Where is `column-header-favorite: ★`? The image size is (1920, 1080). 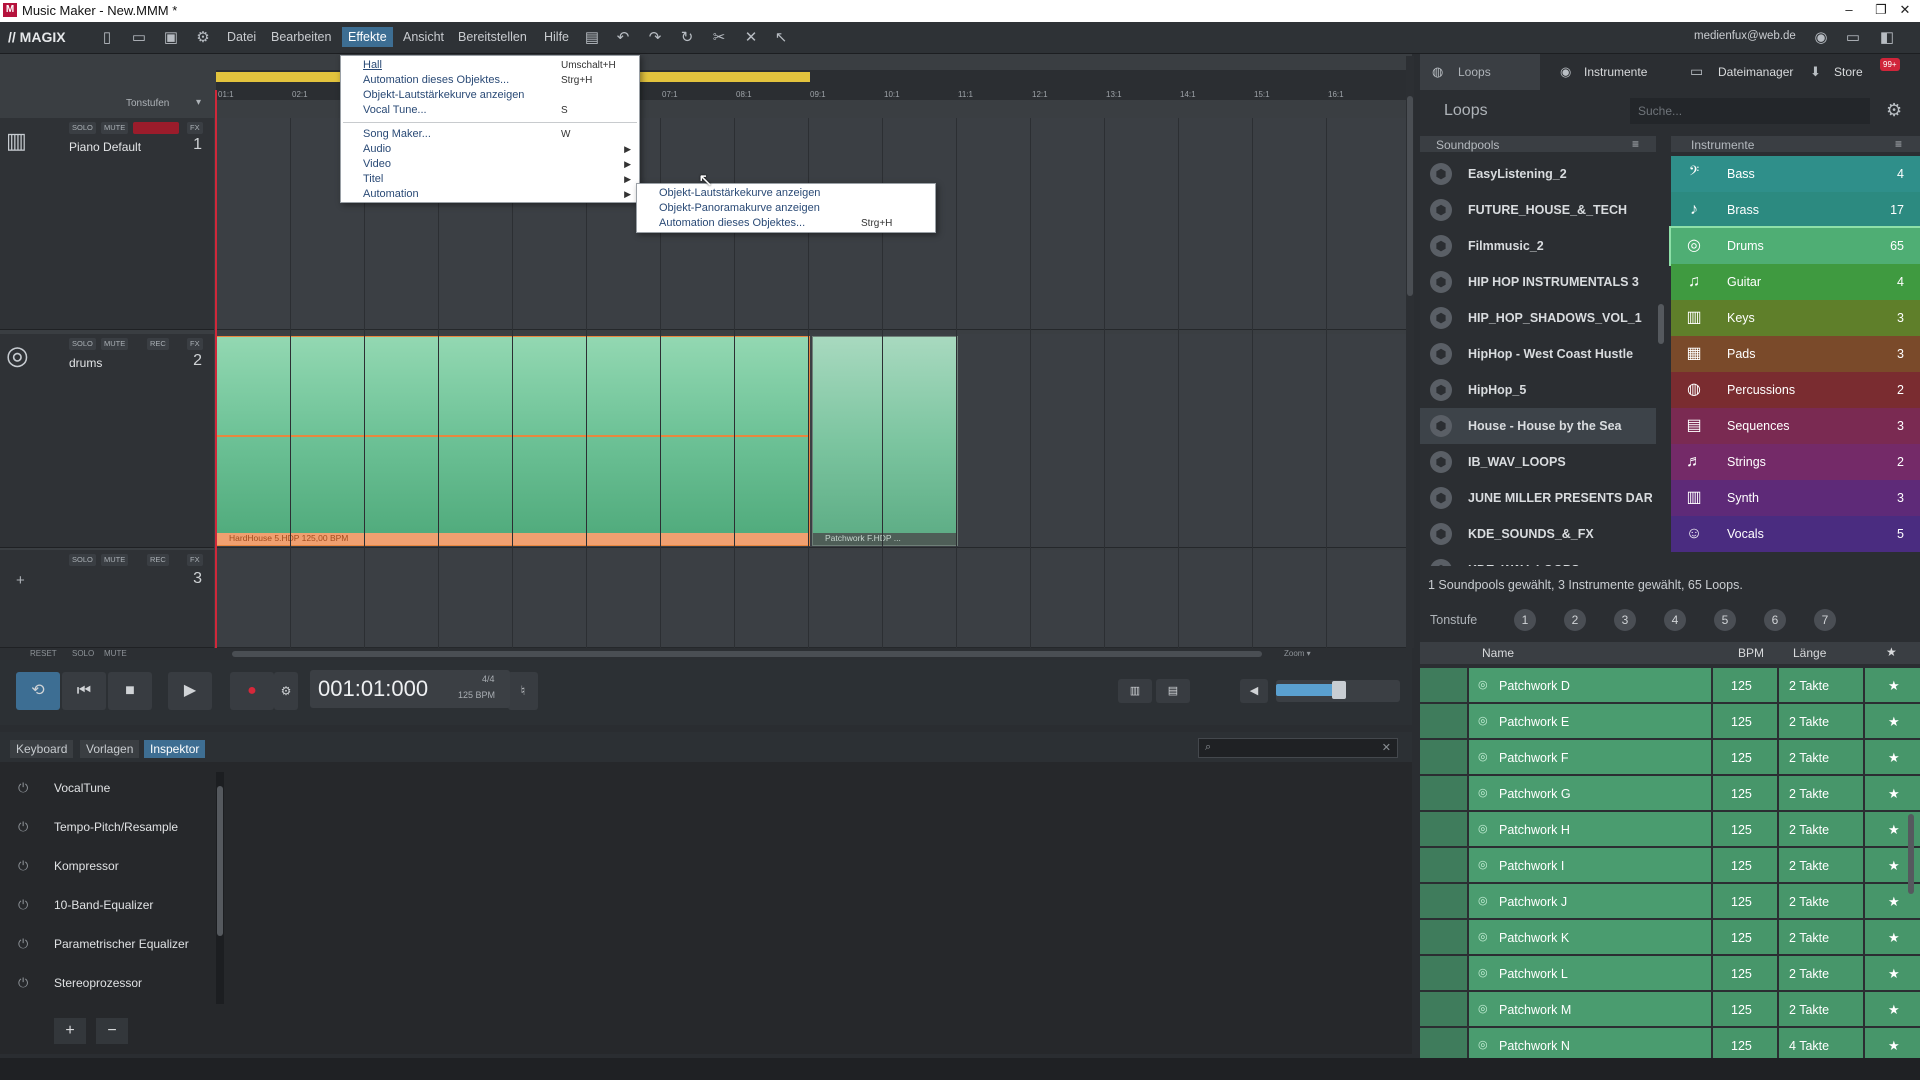
column-header-favorite: ★ is located at coordinates (1891, 652).